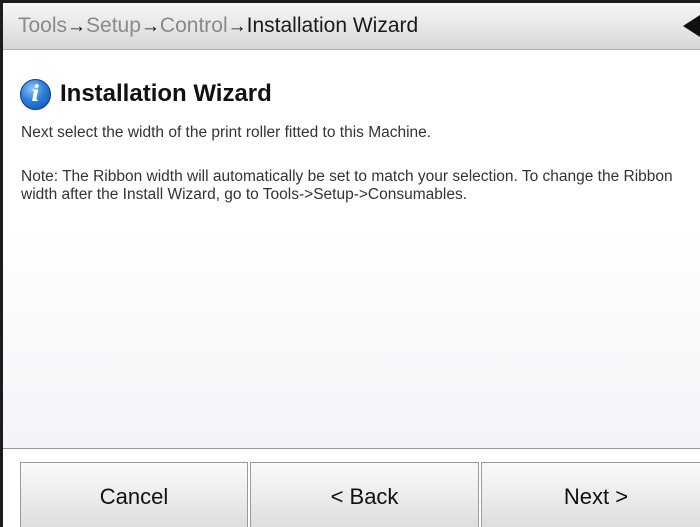 The height and width of the screenshot is (527, 700). What do you see at coordinates (134, 494) in the screenshot?
I see `cancel-button: Cancel` at bounding box center [134, 494].